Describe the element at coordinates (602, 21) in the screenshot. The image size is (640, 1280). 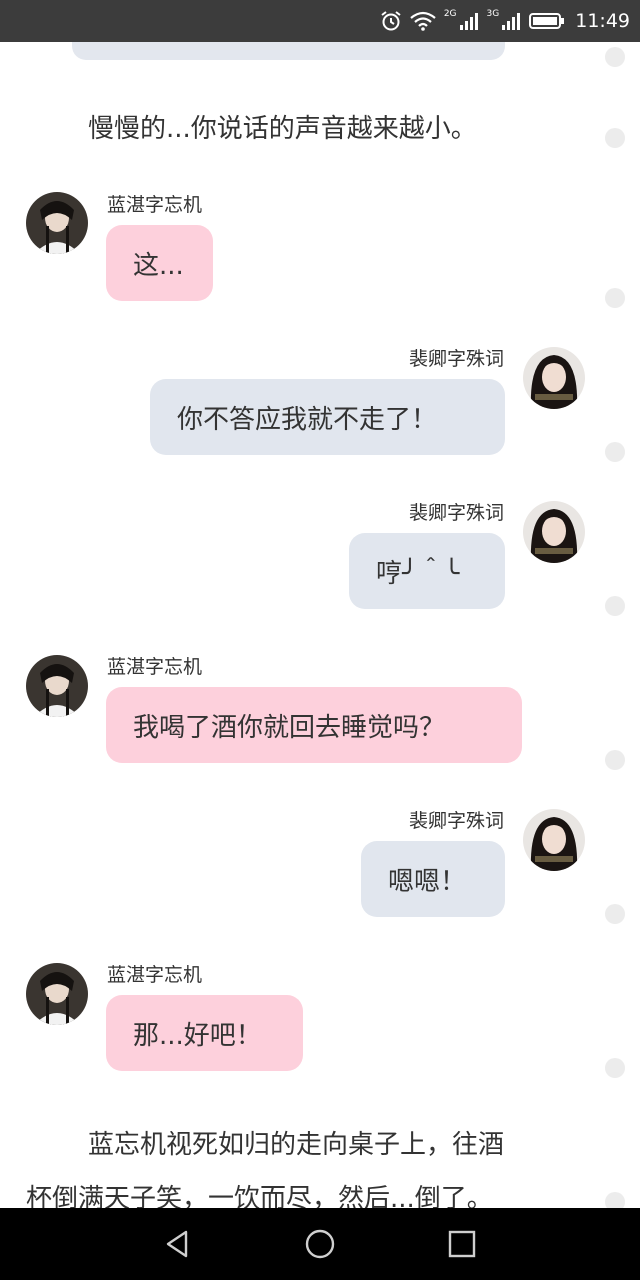
I see `clock: 11:49` at that location.